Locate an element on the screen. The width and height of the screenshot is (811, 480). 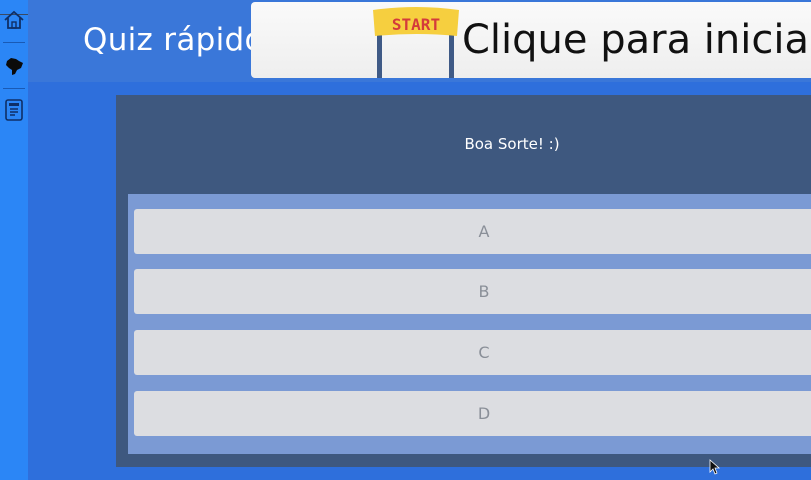
document-button is located at coordinates (14, 110).